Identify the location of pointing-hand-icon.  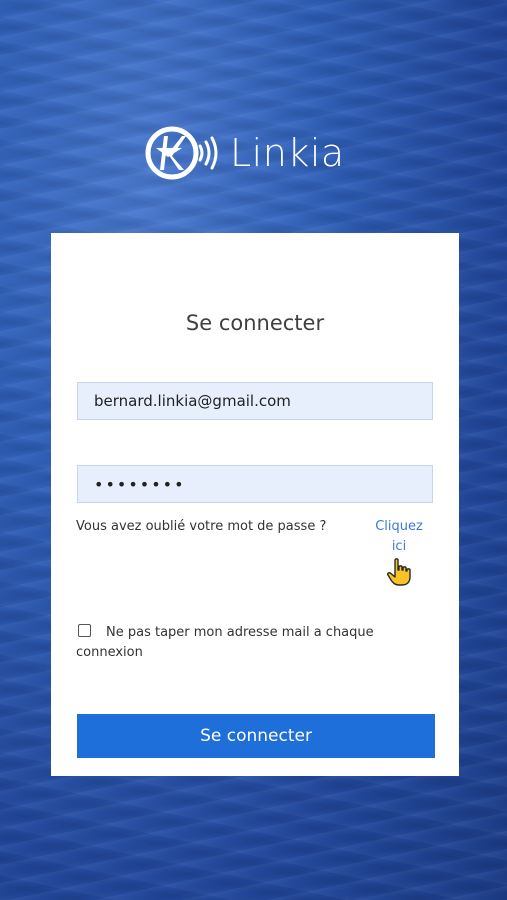
(399, 572).